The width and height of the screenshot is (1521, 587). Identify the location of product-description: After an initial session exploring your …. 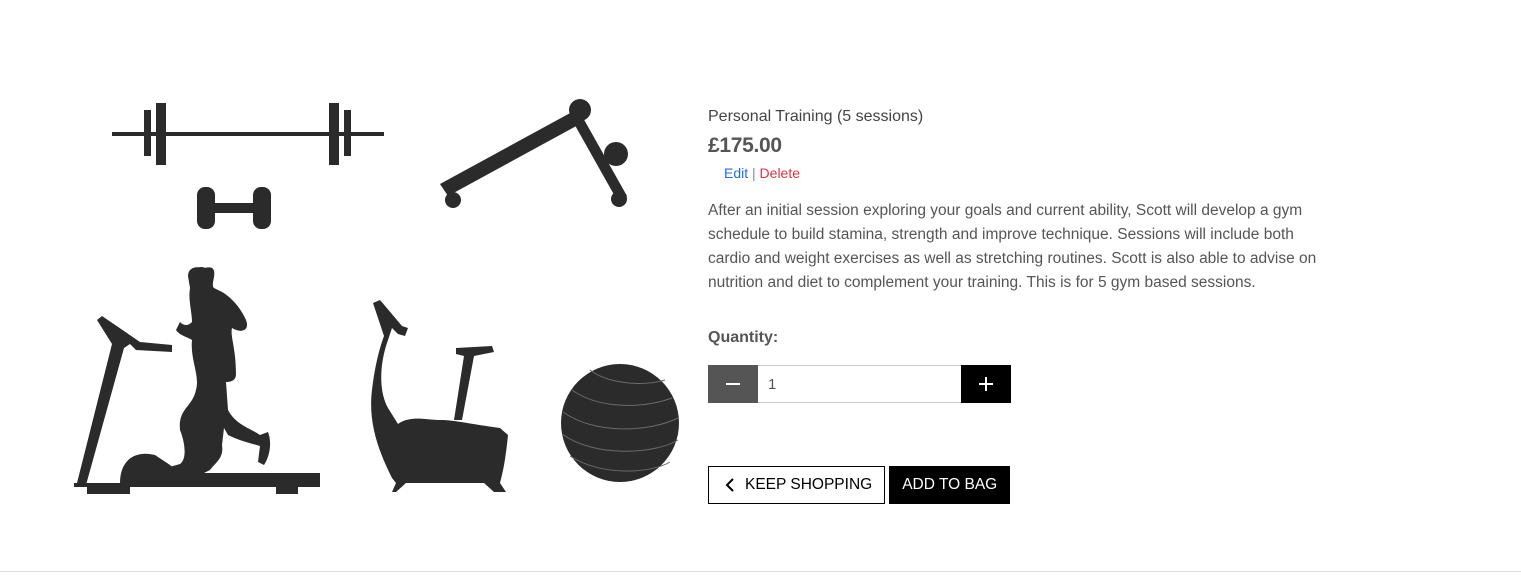
(1012, 246).